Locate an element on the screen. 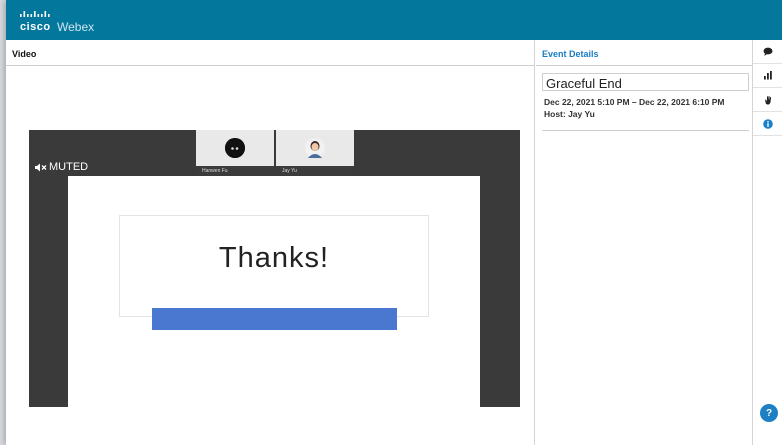 The image size is (782, 445). help-button: ? is located at coordinates (769, 413).